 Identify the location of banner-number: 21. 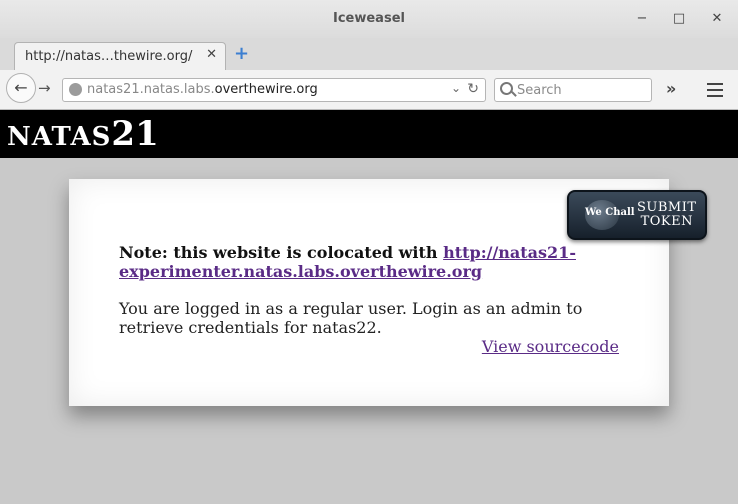
(135, 134).